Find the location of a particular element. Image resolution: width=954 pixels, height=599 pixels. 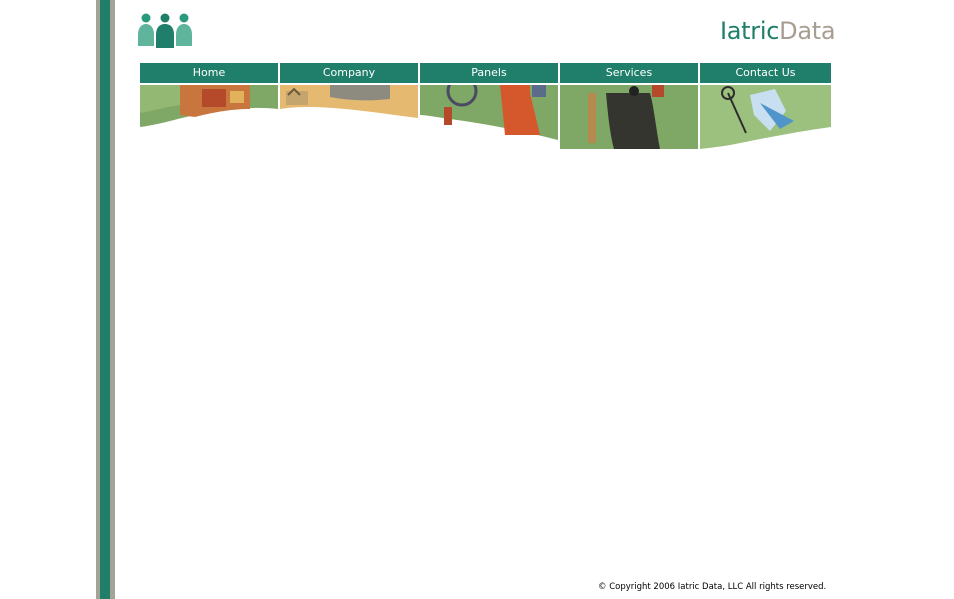

nav-company-button: Company is located at coordinates (349, 73).